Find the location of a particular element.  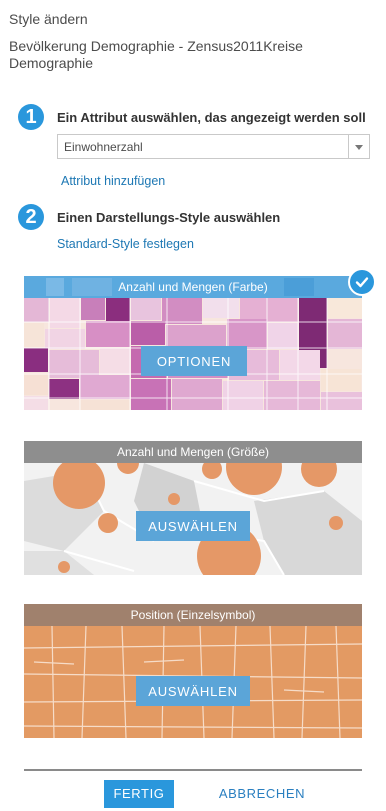

step-1-badge: 1 is located at coordinates (31, 117).